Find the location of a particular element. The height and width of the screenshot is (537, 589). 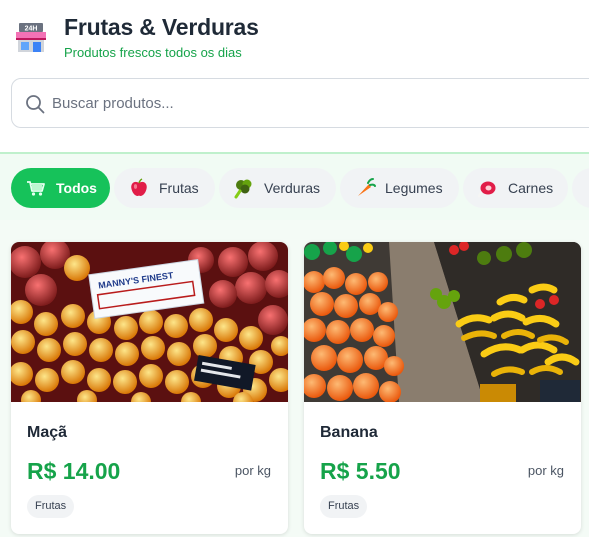

svg-text: 24H is located at coordinates (31, 29).